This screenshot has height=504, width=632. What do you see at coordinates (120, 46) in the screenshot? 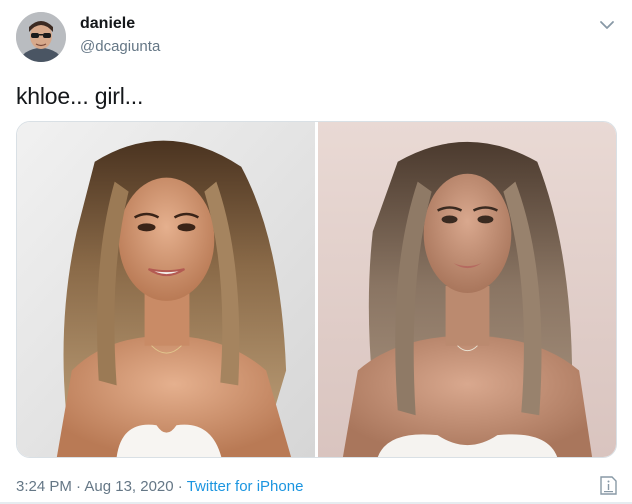
I see `user-handle: @dcagiunta` at bounding box center [120, 46].